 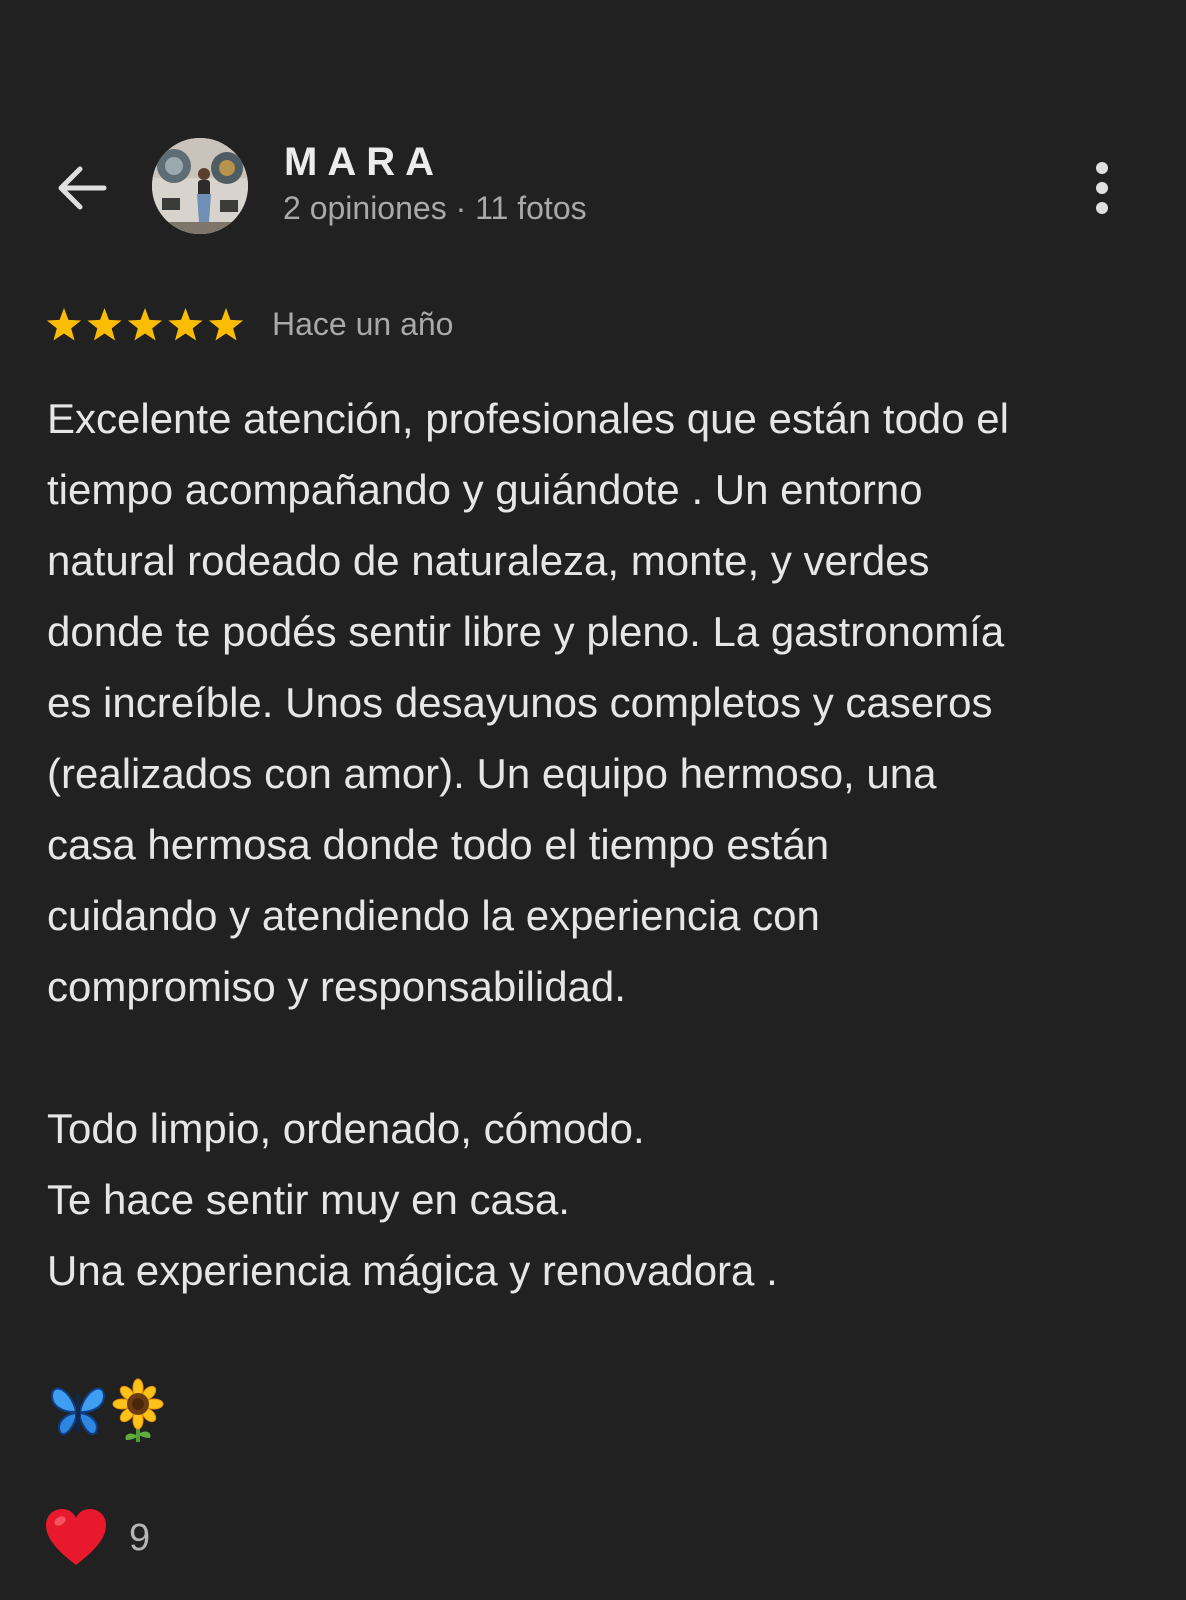 What do you see at coordinates (194, 1539) in the screenshot?
I see `like-button: 9` at bounding box center [194, 1539].